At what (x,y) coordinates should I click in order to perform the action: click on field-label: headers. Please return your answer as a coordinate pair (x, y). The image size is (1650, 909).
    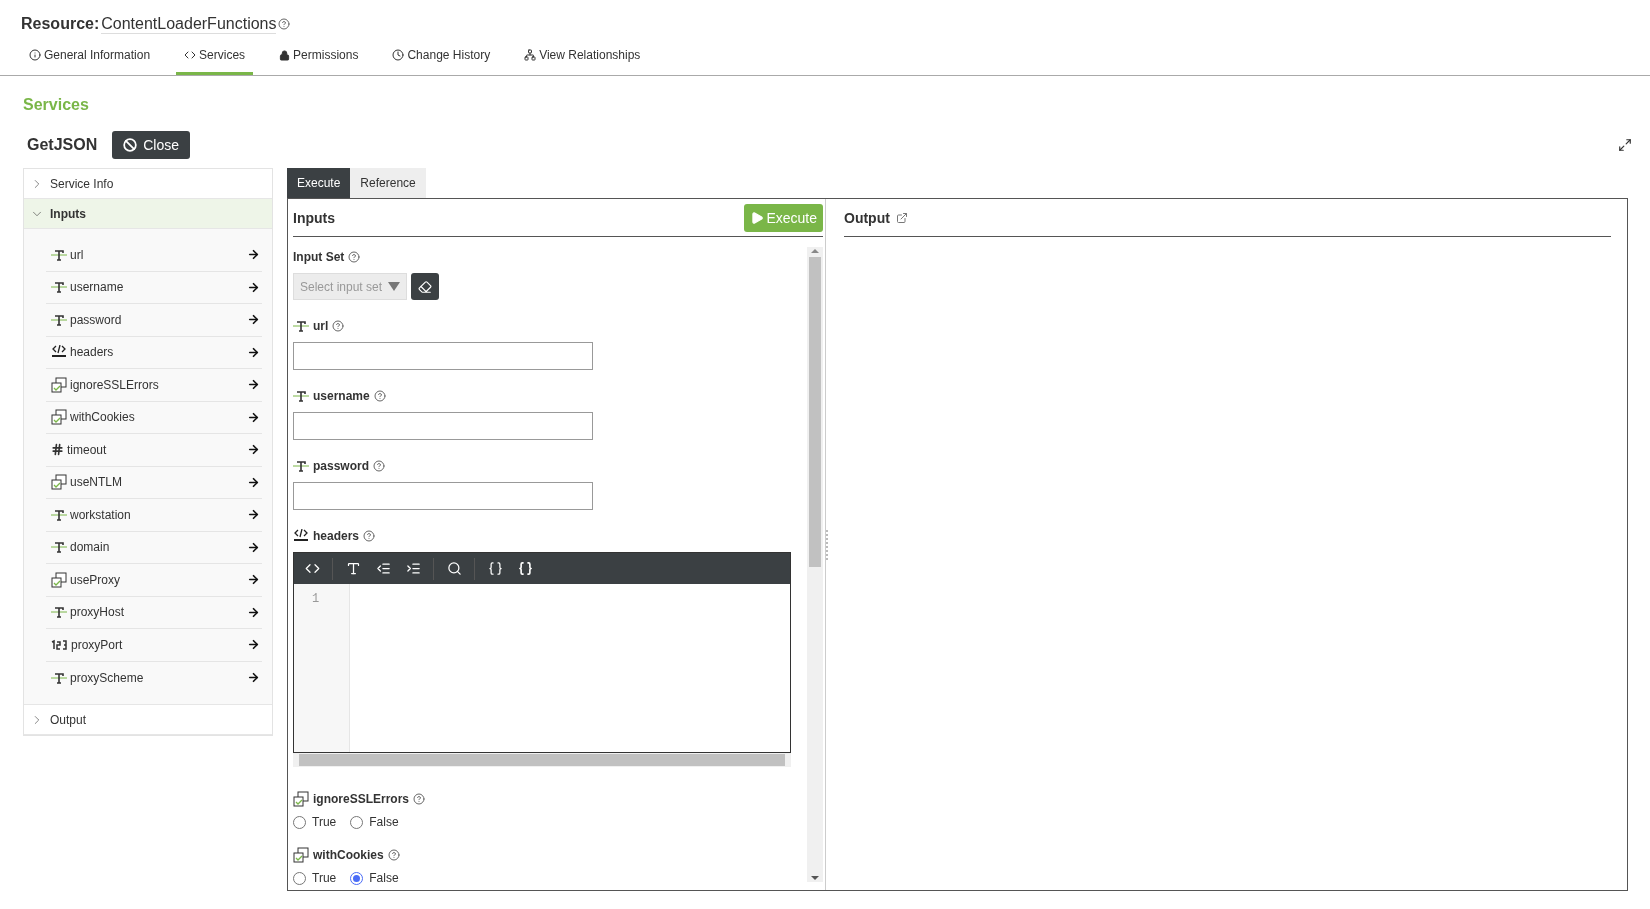
    Looking at the image, I should click on (336, 536).